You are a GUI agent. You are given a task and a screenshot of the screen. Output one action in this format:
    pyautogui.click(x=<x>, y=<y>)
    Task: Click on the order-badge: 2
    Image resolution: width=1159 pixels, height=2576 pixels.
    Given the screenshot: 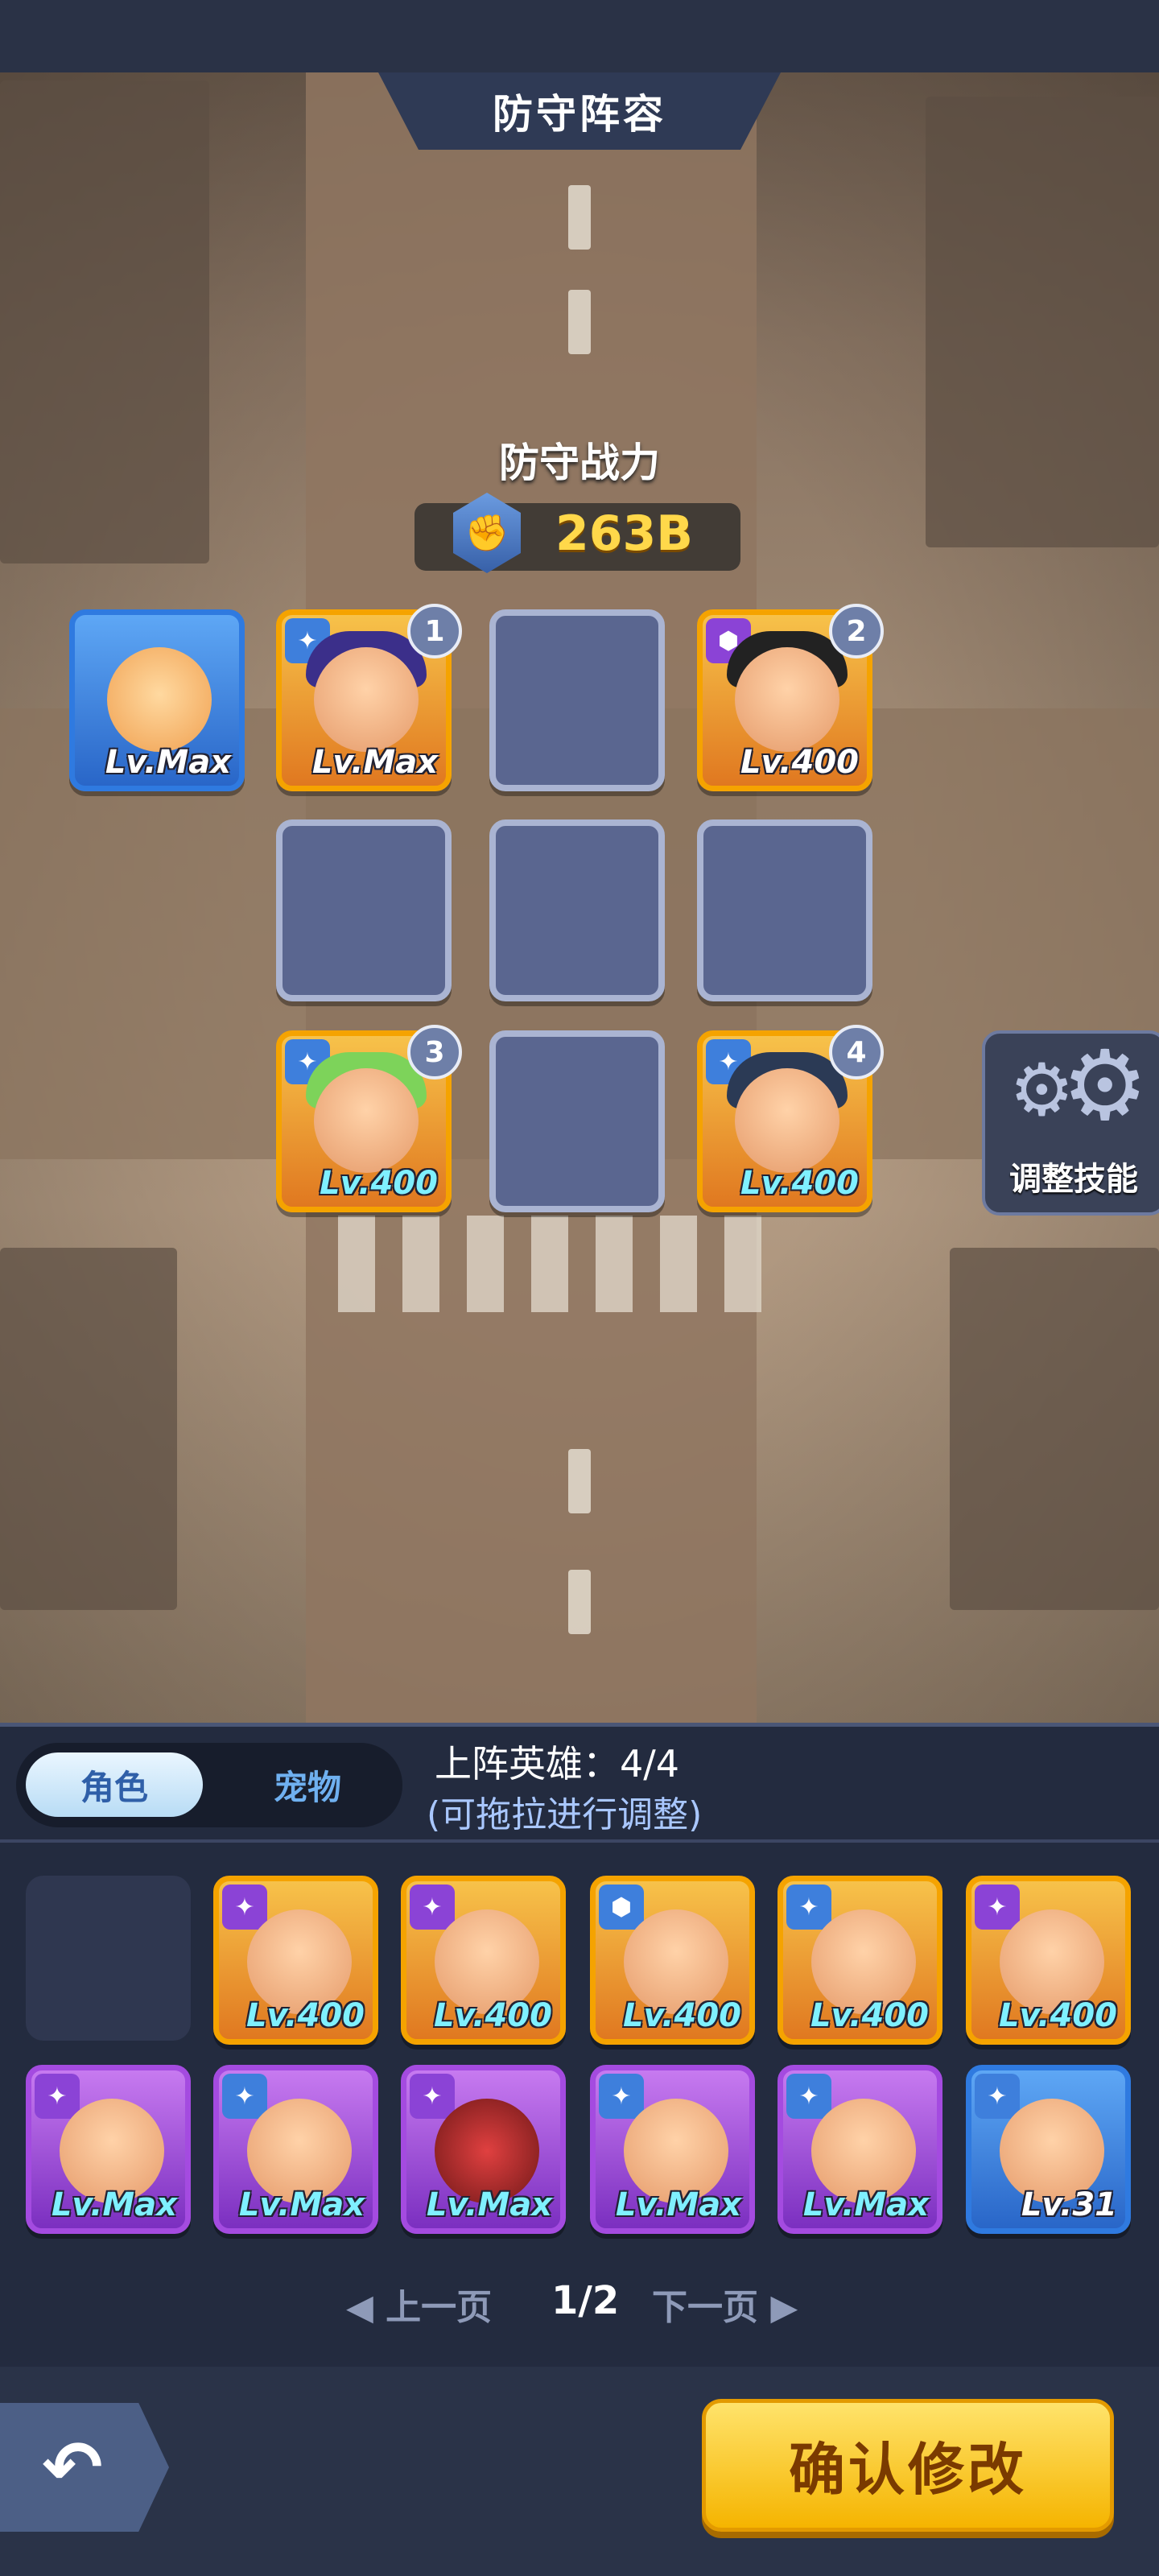 What is the action you would take?
    pyautogui.click(x=856, y=631)
    